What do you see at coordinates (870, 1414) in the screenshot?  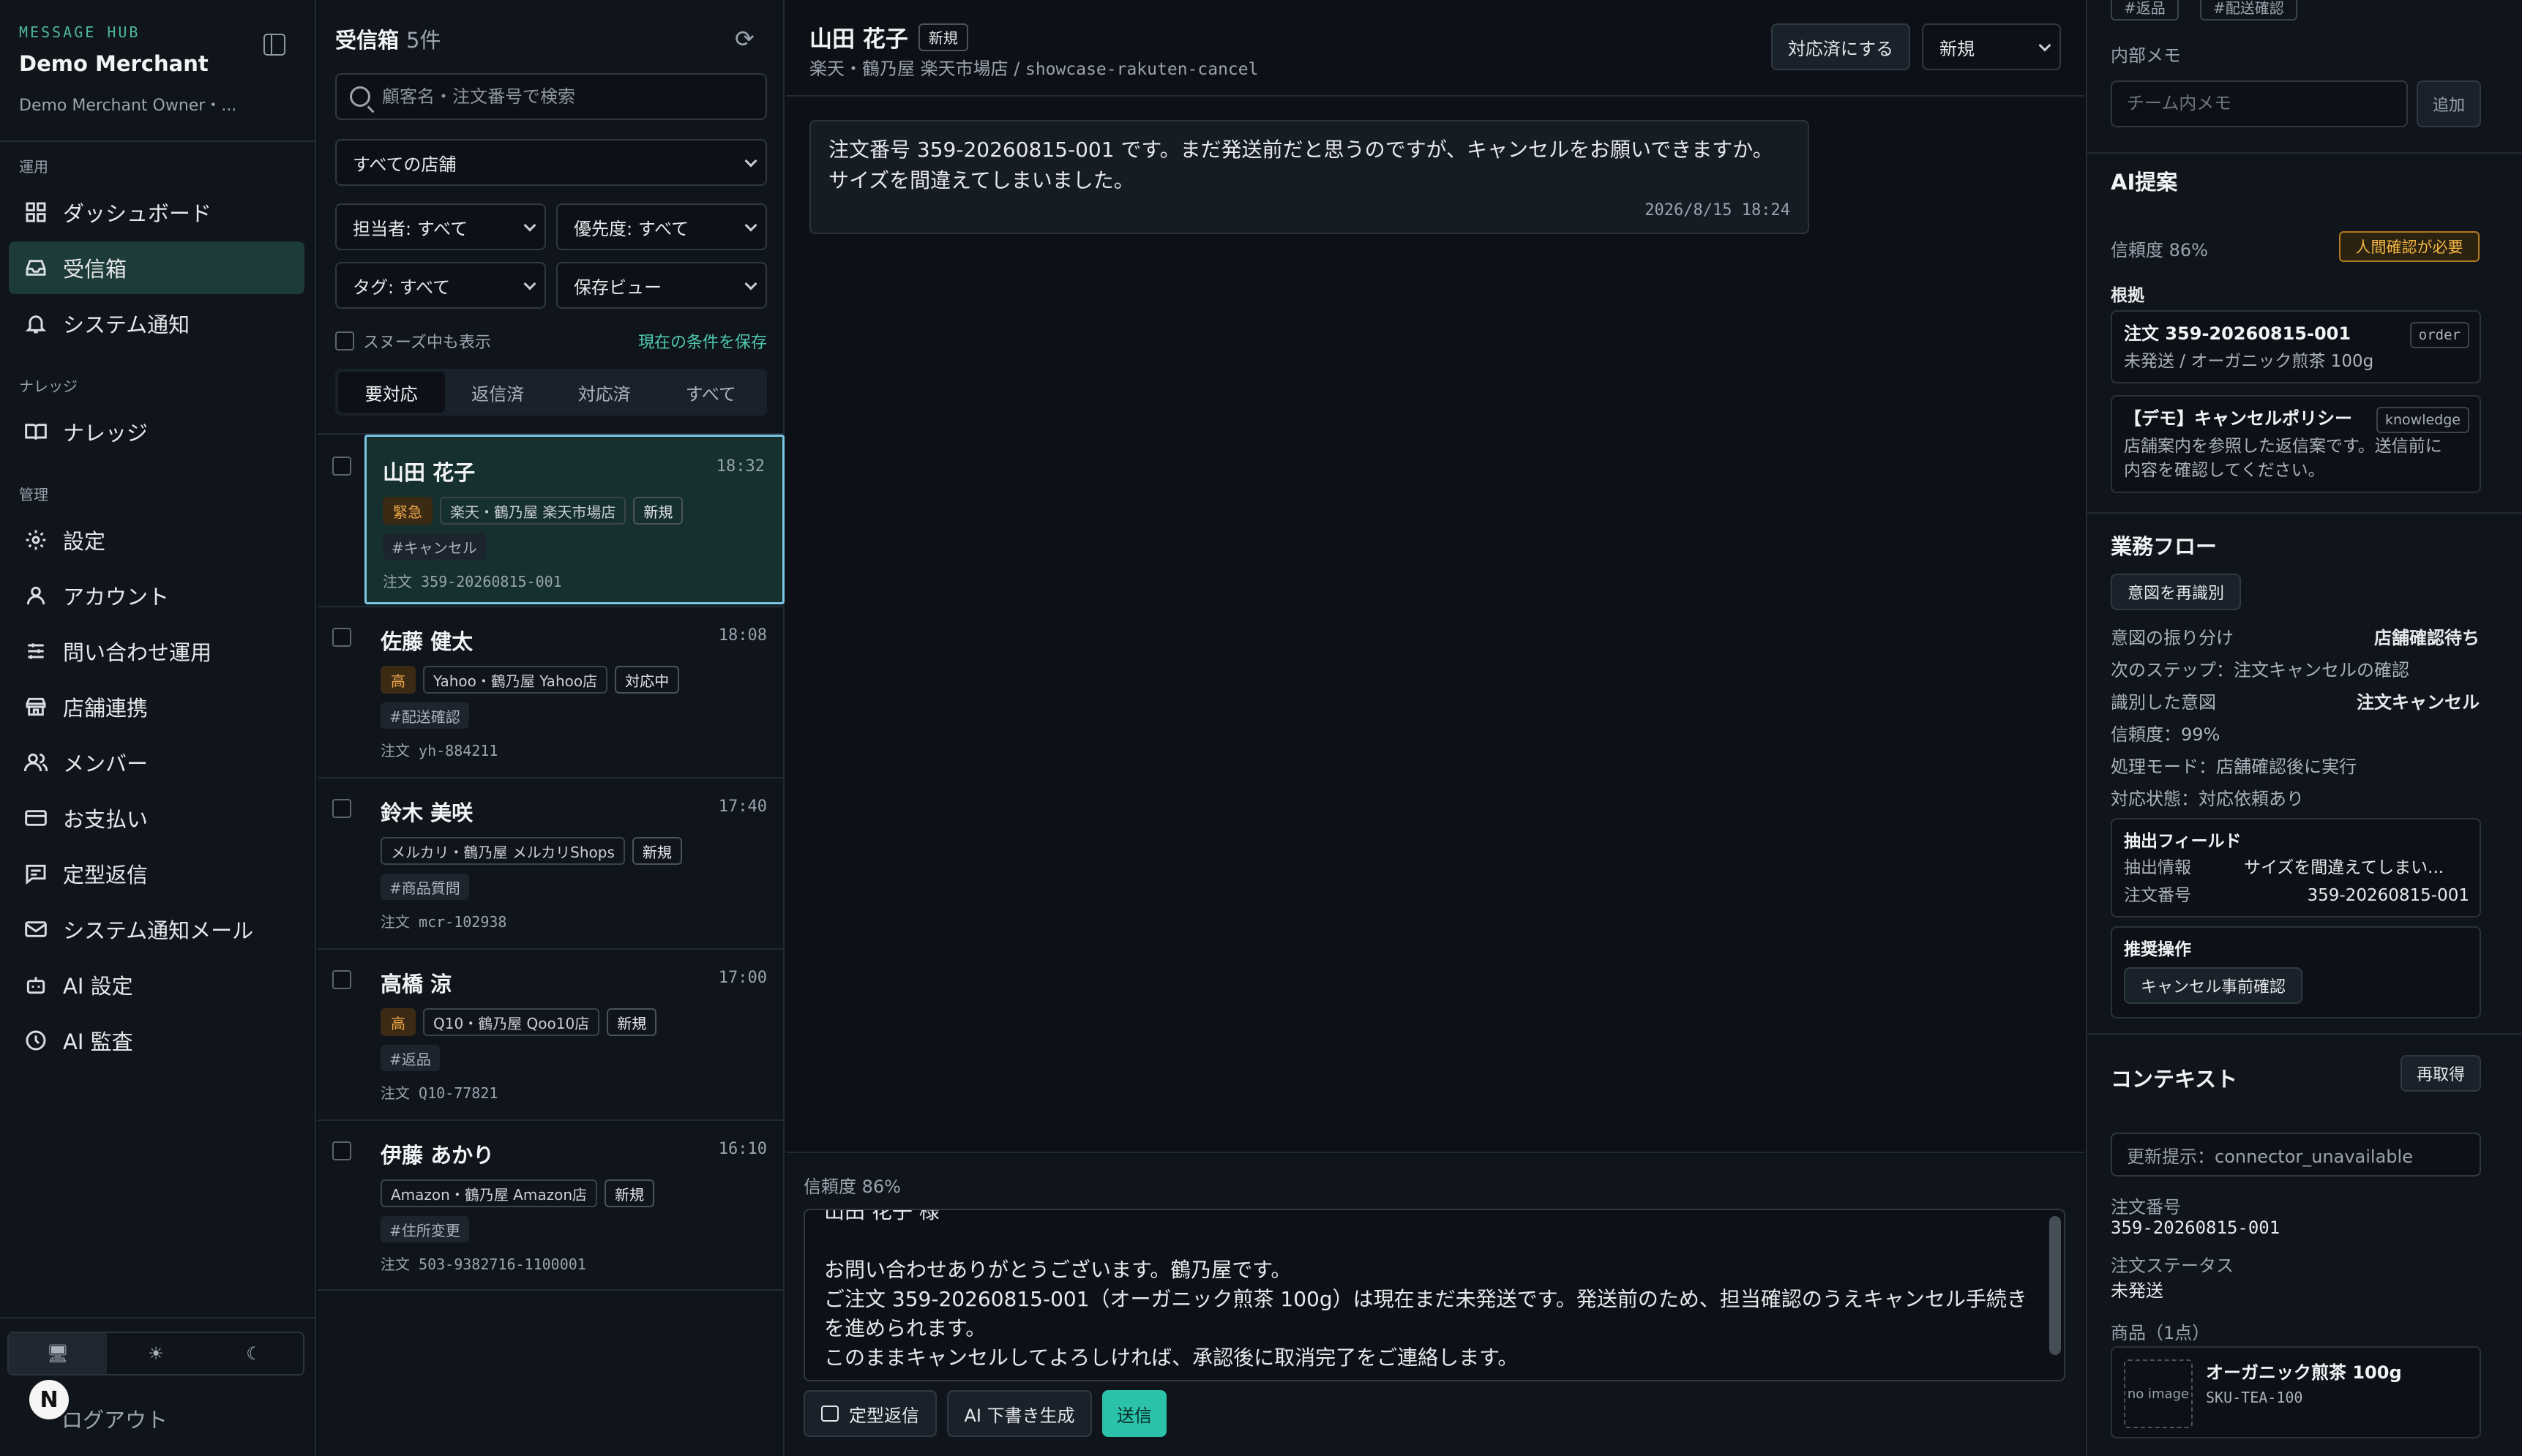 I see `template-reply-button: 定型返信` at bounding box center [870, 1414].